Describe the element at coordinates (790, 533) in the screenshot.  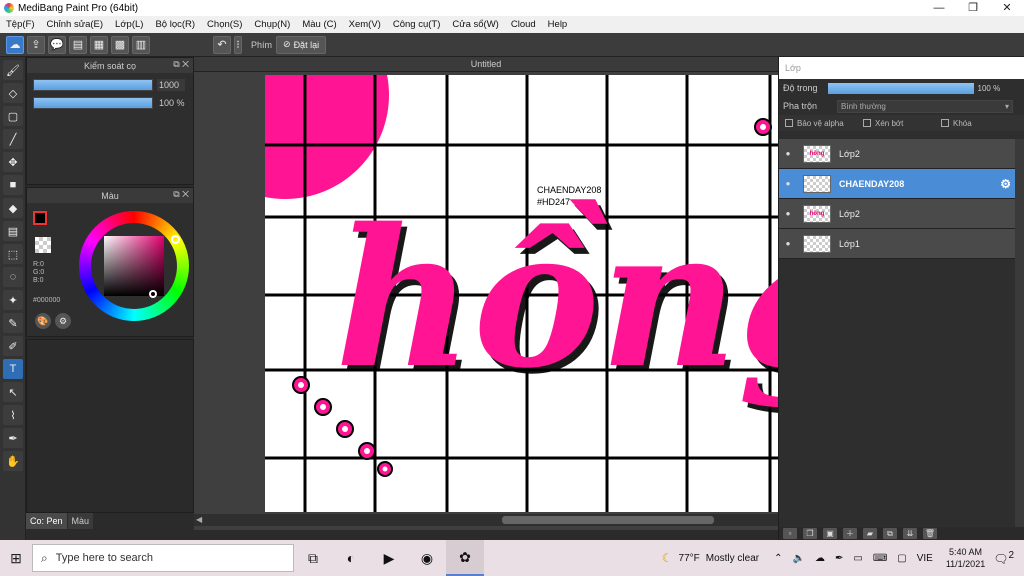
I see `new-layer-icon: ▫` at that location.